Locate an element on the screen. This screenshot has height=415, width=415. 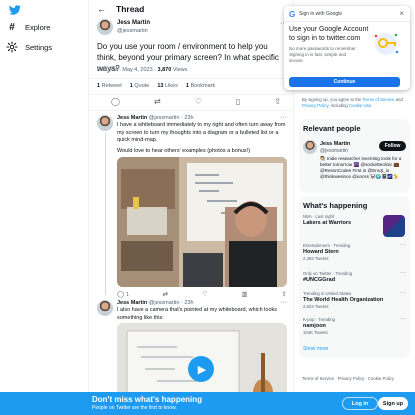
trend-meta: NBA · Last night is located at coordinates (319, 216).